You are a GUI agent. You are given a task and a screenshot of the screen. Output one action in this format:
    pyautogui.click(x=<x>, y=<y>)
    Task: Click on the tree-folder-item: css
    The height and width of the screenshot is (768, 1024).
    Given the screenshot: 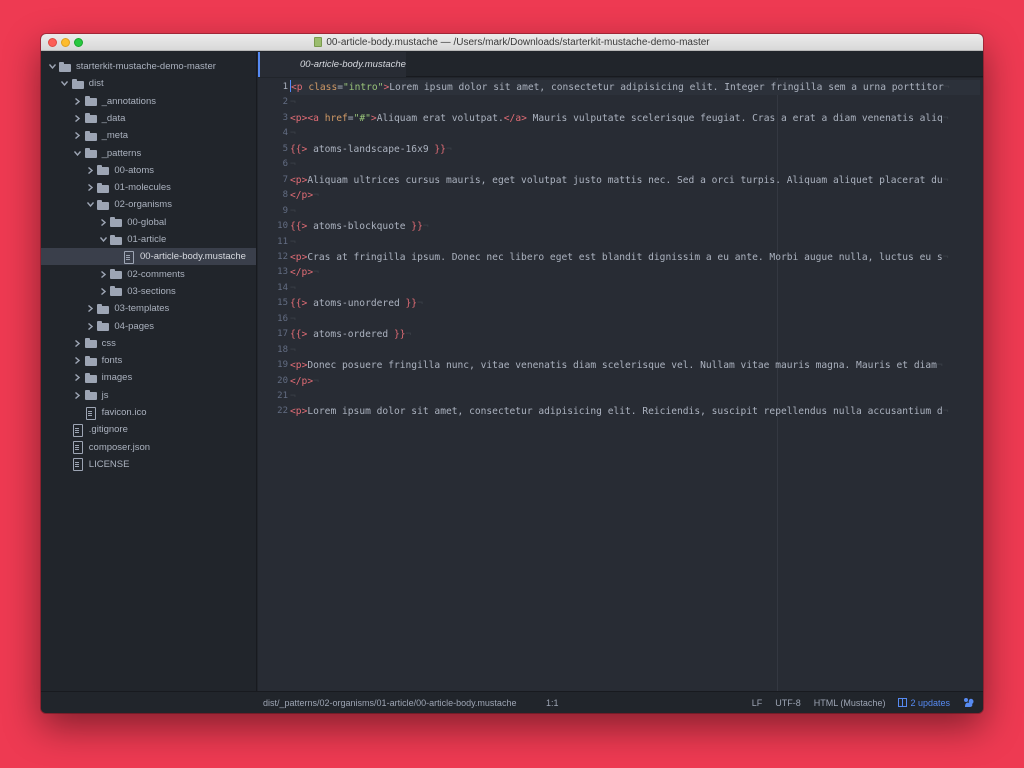 What is the action you would take?
    pyautogui.click(x=148, y=343)
    